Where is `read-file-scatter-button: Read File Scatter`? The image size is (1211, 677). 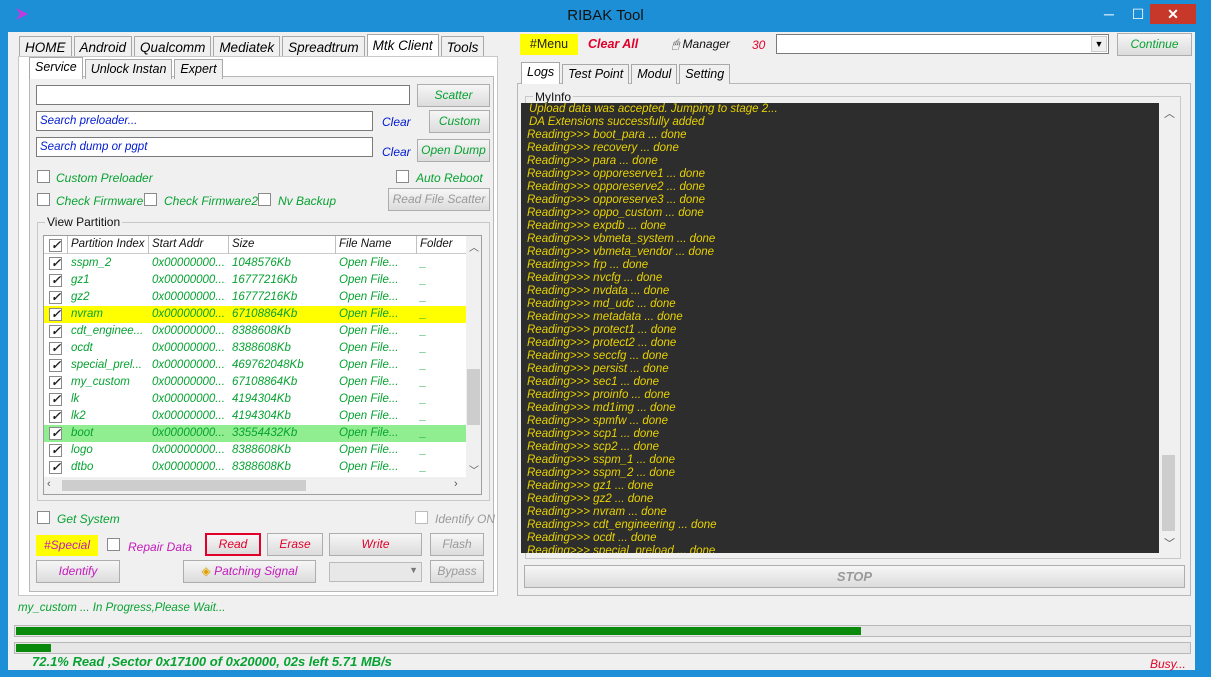 read-file-scatter-button: Read File Scatter is located at coordinates (439, 199).